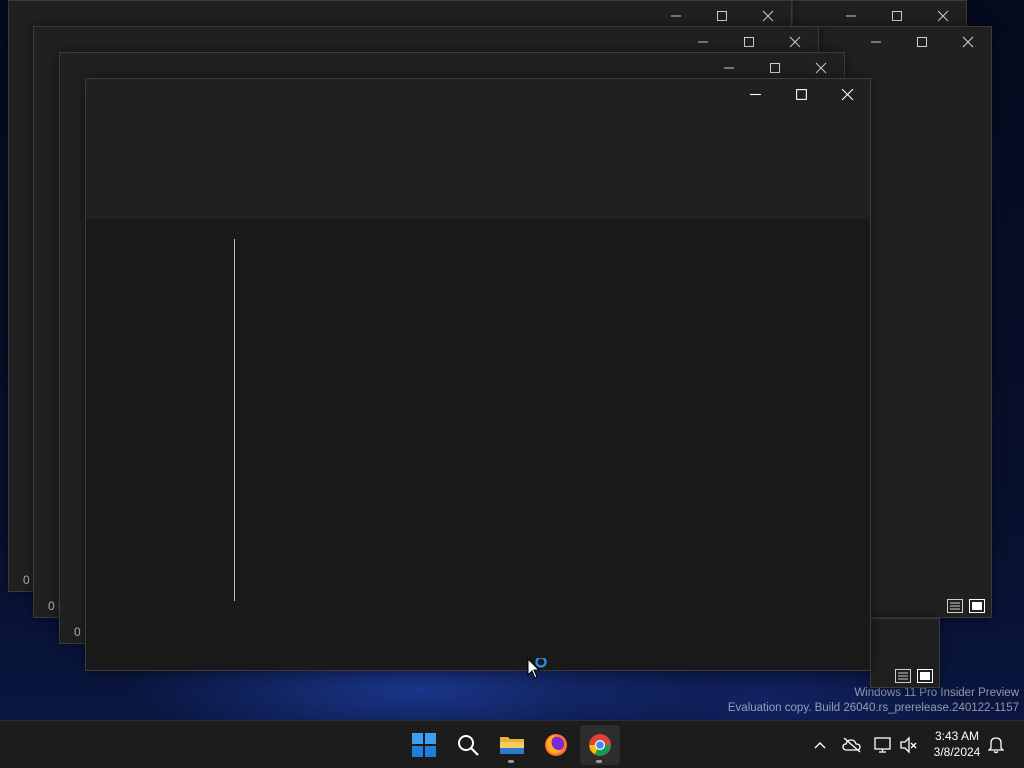 The height and width of the screenshot is (768, 1024). I want to click on file-explorer-icon, so click(512, 745).